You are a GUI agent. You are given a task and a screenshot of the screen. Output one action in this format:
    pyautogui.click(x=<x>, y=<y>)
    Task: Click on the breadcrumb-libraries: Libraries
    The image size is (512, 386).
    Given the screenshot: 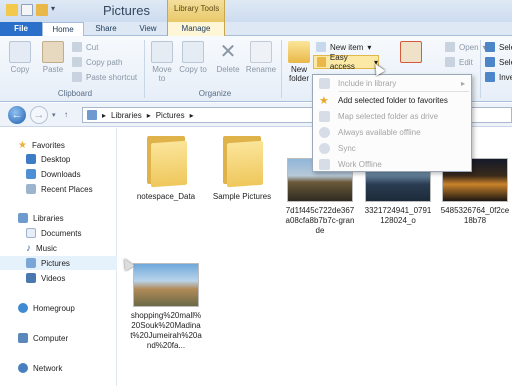 What is the action you would take?
    pyautogui.click(x=126, y=115)
    